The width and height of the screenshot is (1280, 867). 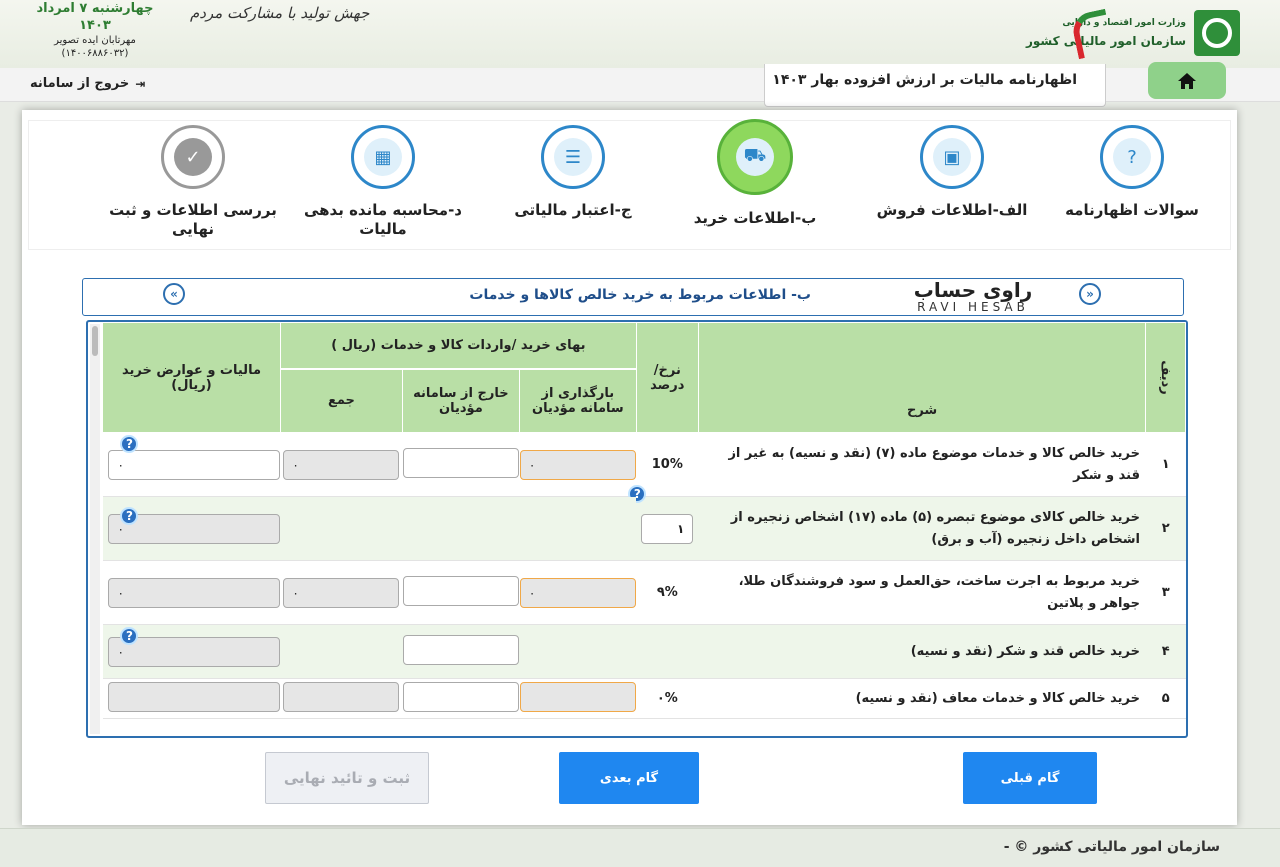 I want to click on step-purchase: ⛟ ب-اطلاعات خرید, so click(x=755, y=185).